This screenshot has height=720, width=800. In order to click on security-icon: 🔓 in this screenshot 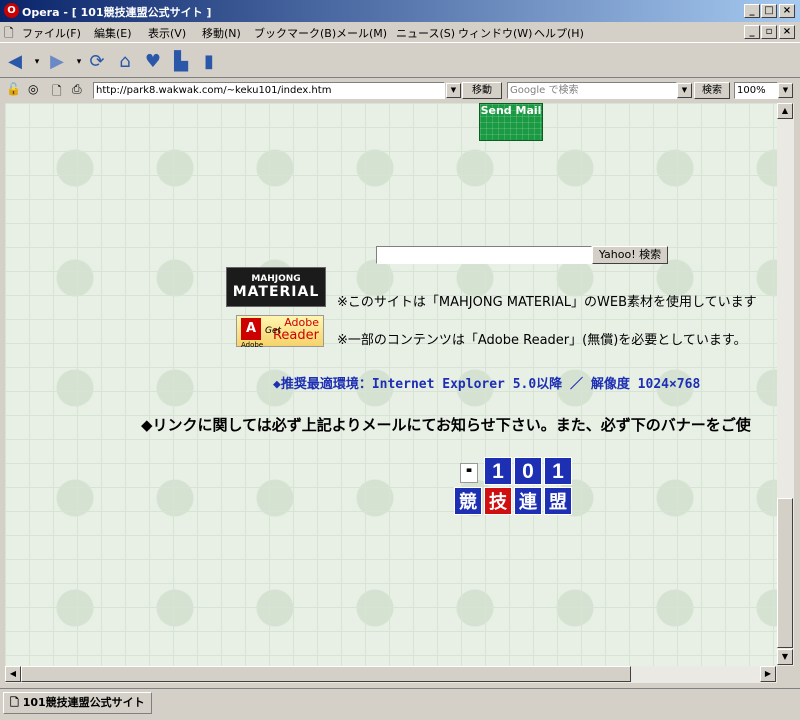, I will do `click(13, 89)`.